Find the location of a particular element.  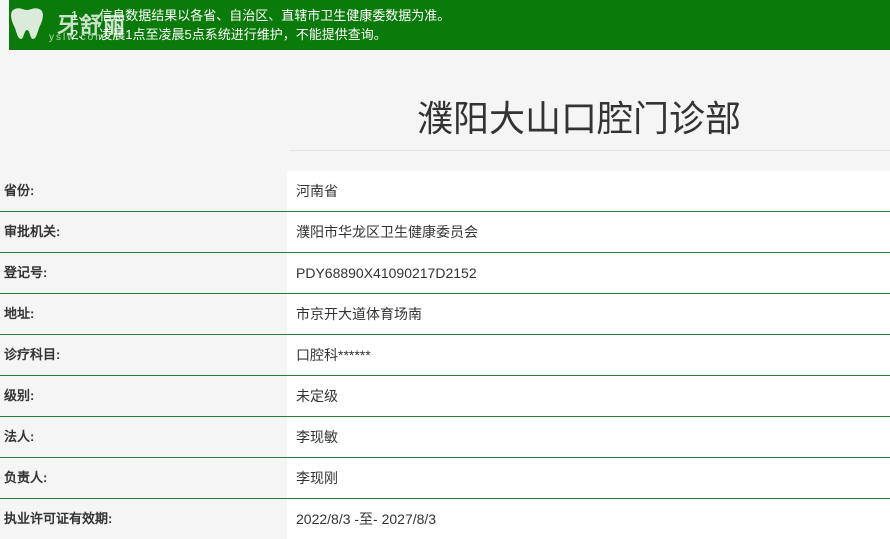

info-row: 级别: 未定级 is located at coordinates (445, 396).